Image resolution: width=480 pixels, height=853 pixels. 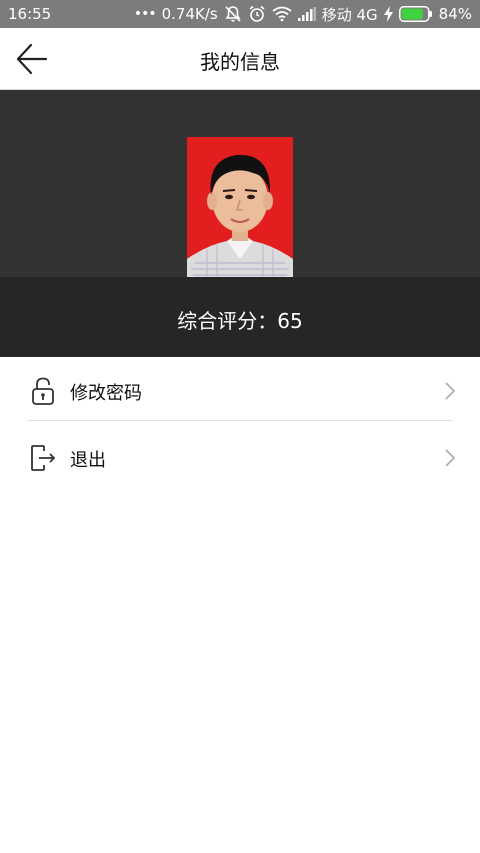 I want to click on status-bar: 16:55 ••• 0.74K/s 移动 4G 84%, so click(x=240, y=14).